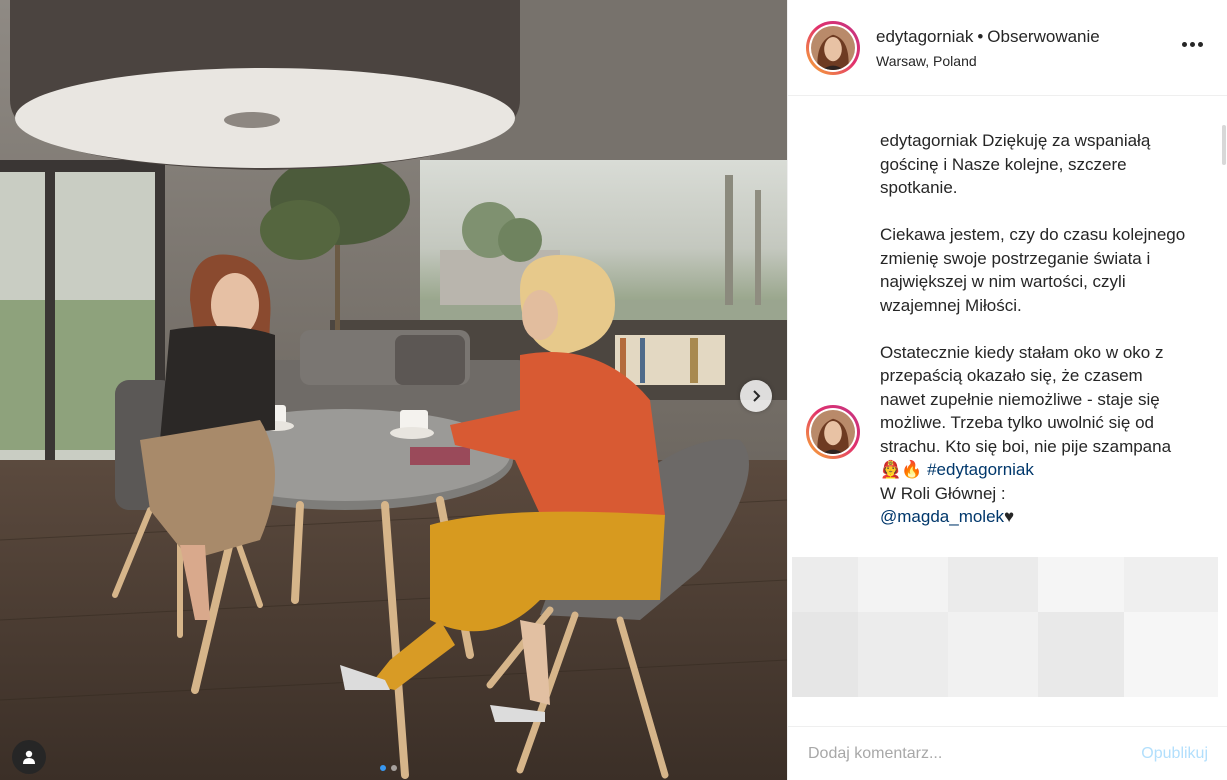 The image size is (1227, 780). What do you see at coordinates (958, 753) in the screenshot?
I see `comment-input` at bounding box center [958, 753].